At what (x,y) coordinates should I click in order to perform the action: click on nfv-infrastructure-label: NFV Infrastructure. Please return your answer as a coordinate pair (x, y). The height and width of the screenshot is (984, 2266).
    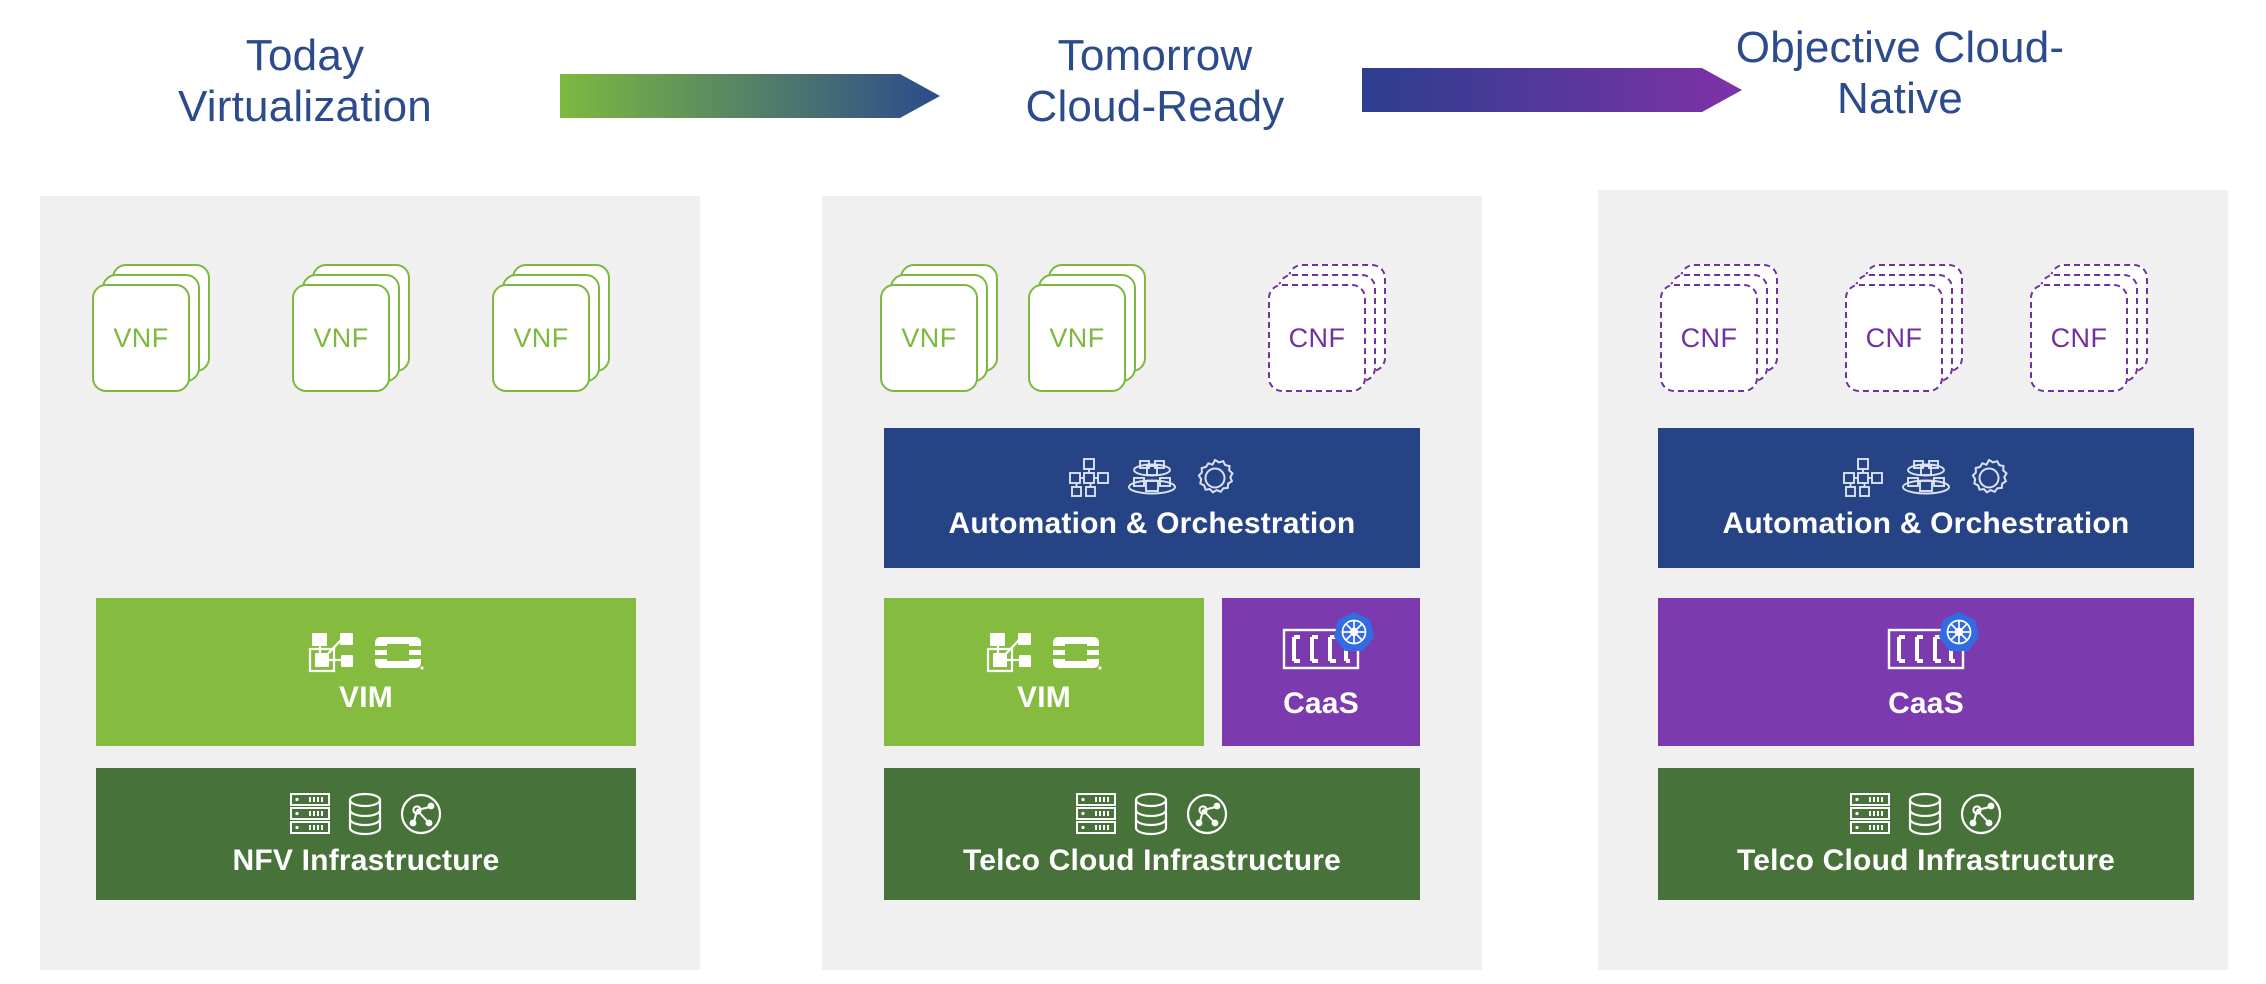
    Looking at the image, I should click on (366, 860).